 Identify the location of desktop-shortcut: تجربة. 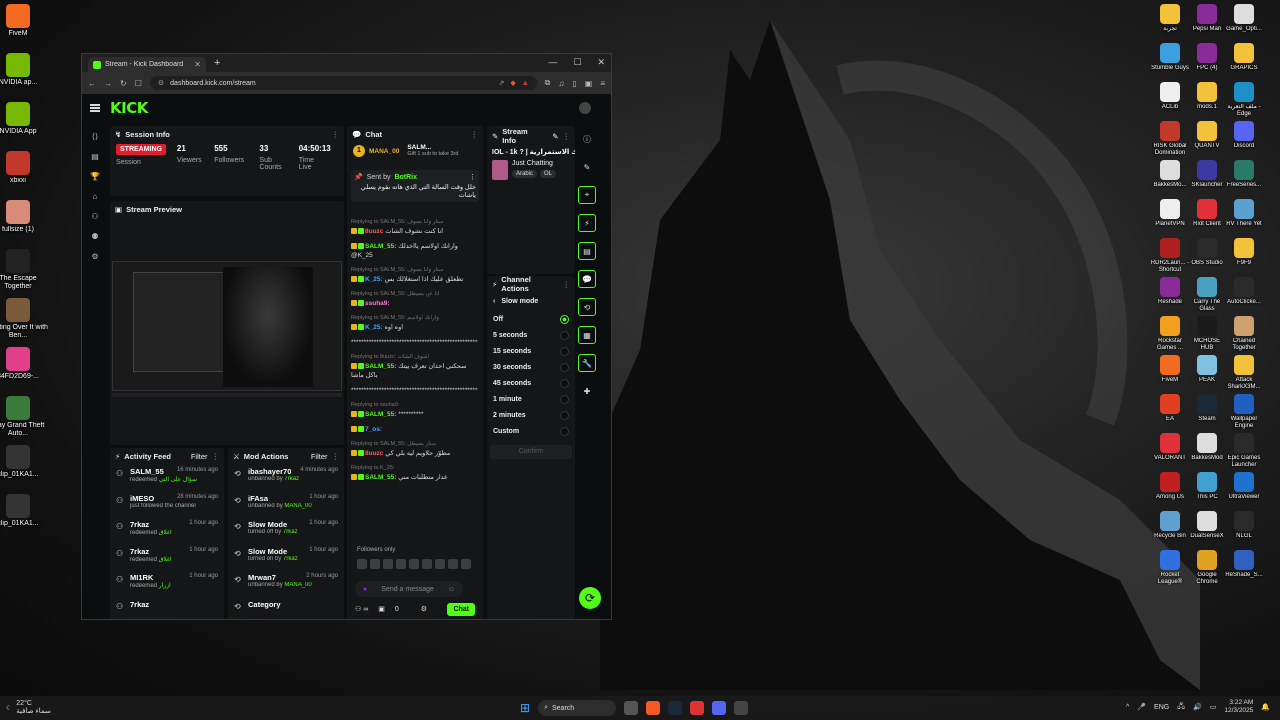
(1170, 18).